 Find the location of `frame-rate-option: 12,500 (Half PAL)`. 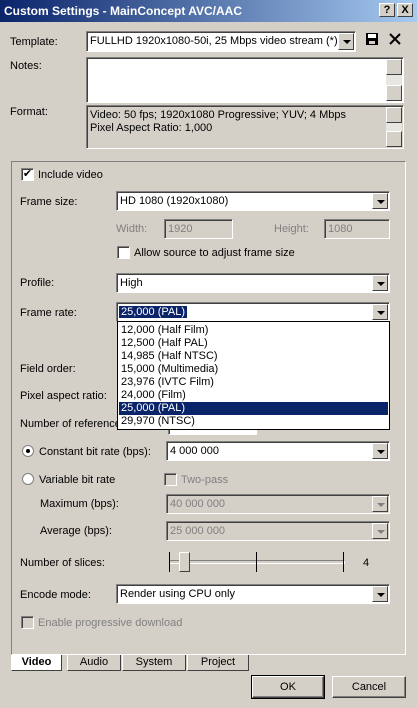

frame-rate-option: 12,500 (Half PAL) is located at coordinates (253, 343).